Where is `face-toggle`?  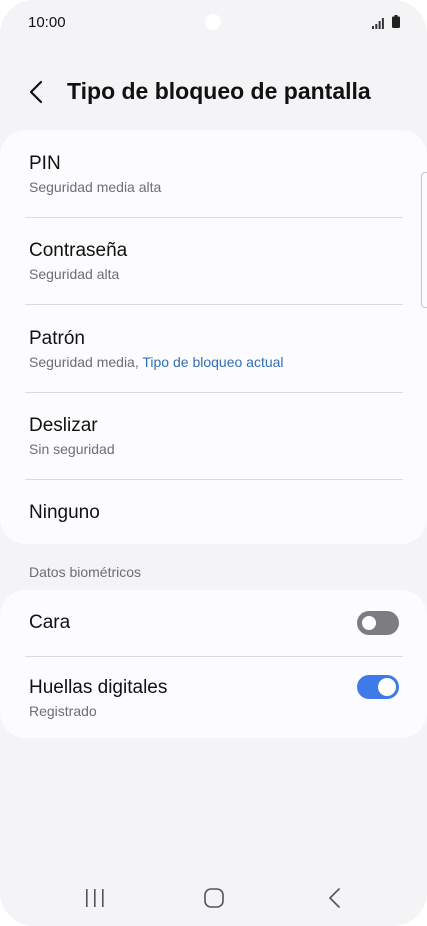 face-toggle is located at coordinates (378, 623).